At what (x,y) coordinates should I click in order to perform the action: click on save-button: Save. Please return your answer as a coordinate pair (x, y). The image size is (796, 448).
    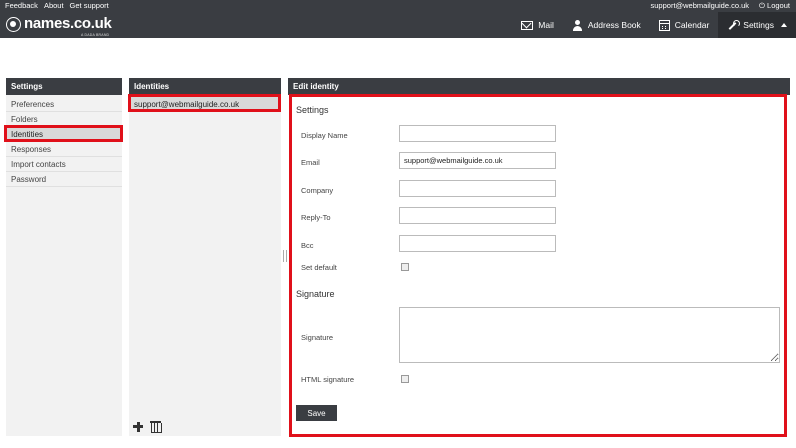
    Looking at the image, I should click on (316, 413).